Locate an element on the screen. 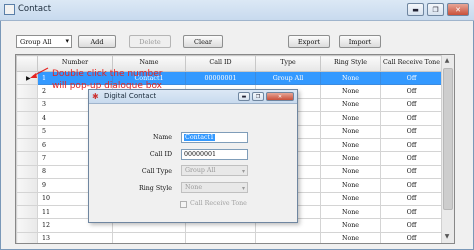 This screenshot has width=474, height=250. close-button: ✕ is located at coordinates (458, 9).